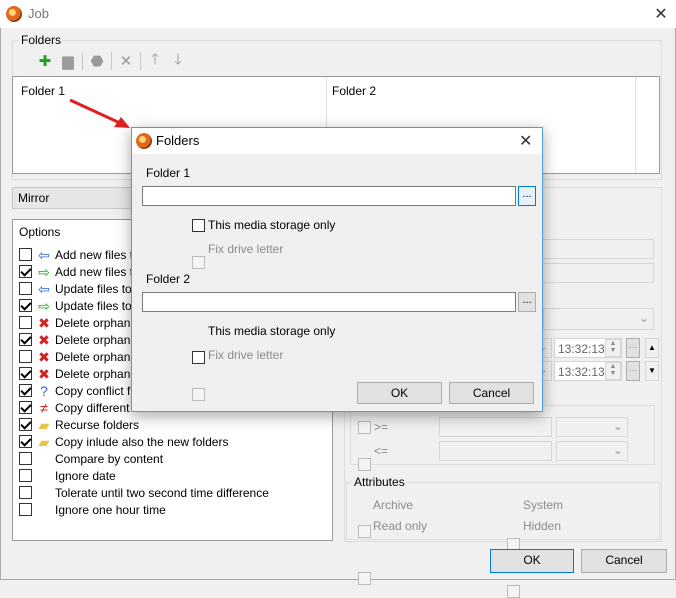 Image resolution: width=676 pixels, height=598 pixels. Describe the element at coordinates (82, 288) in the screenshot. I see `option-row: ⇦ Update files to th` at that location.